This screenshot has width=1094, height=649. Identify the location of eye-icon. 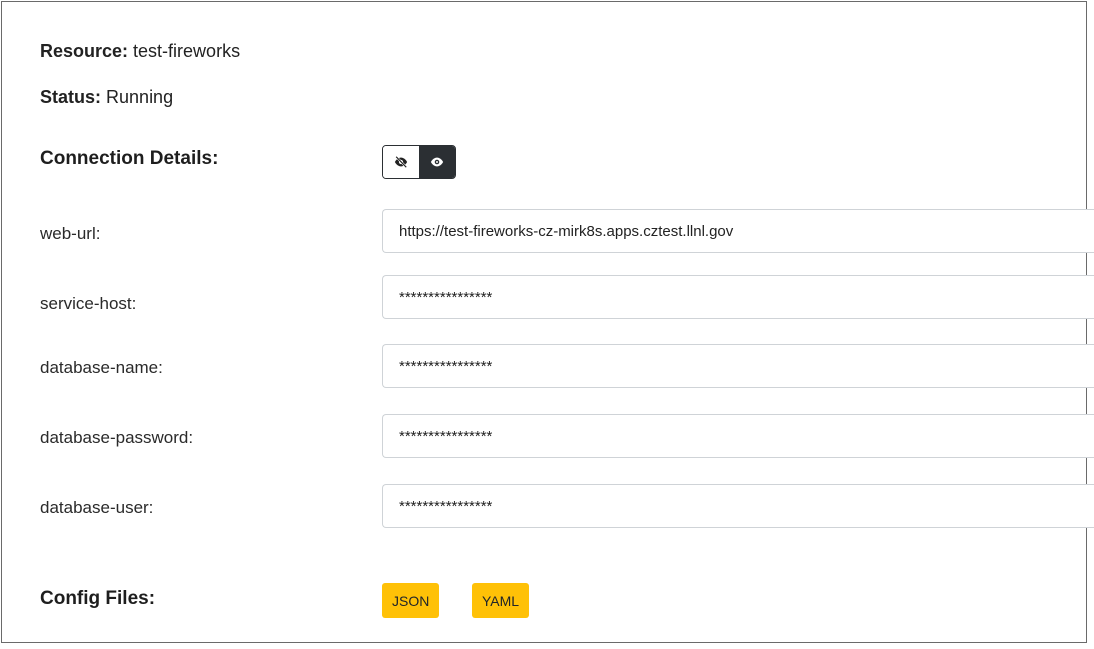
(437, 162).